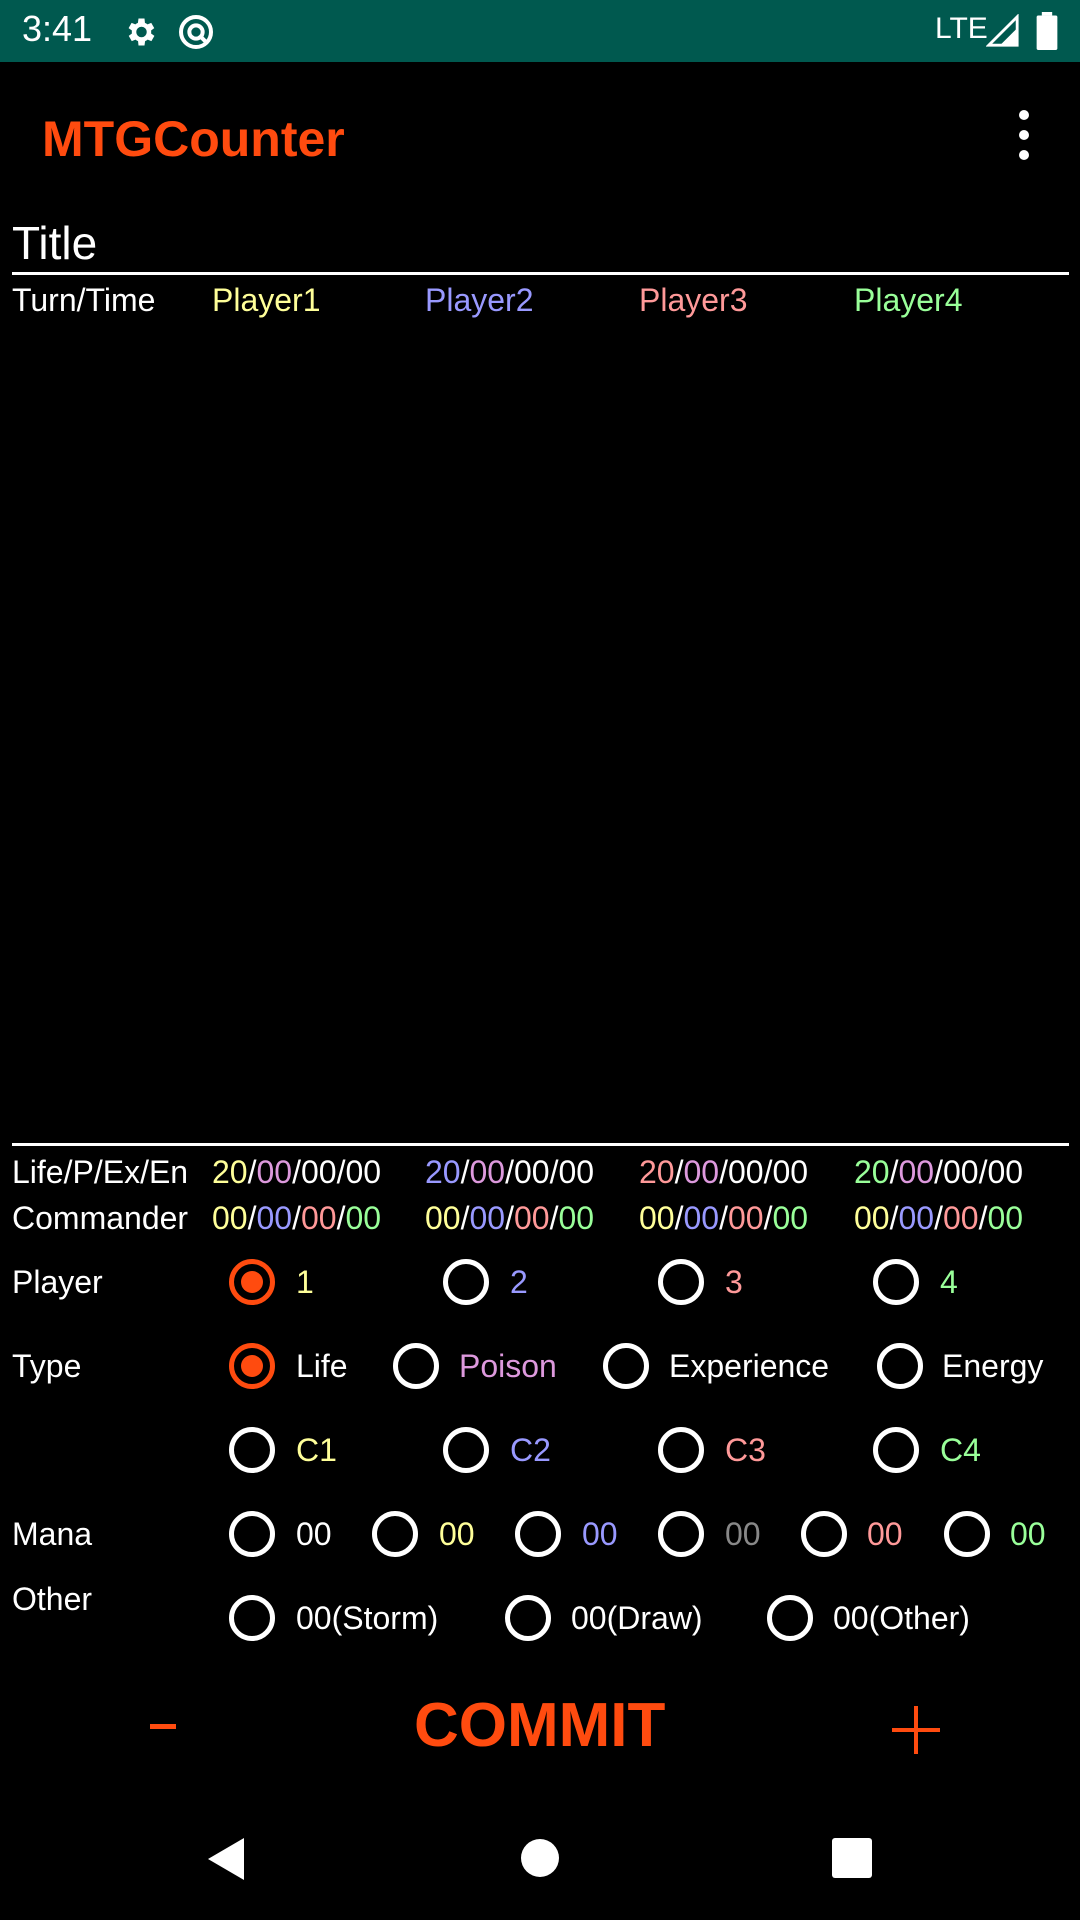 Image resolution: width=1080 pixels, height=1920 pixels. Describe the element at coordinates (540, 1144) in the screenshot. I see `stats-divider` at that location.